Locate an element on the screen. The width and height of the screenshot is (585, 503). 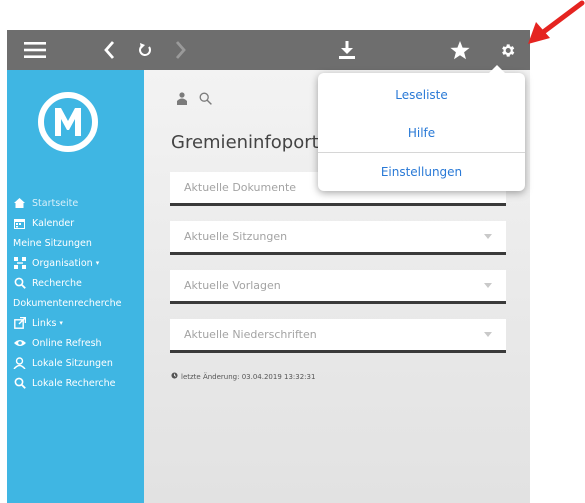
annotation-arrow-icon is located at coordinates (556, 22).